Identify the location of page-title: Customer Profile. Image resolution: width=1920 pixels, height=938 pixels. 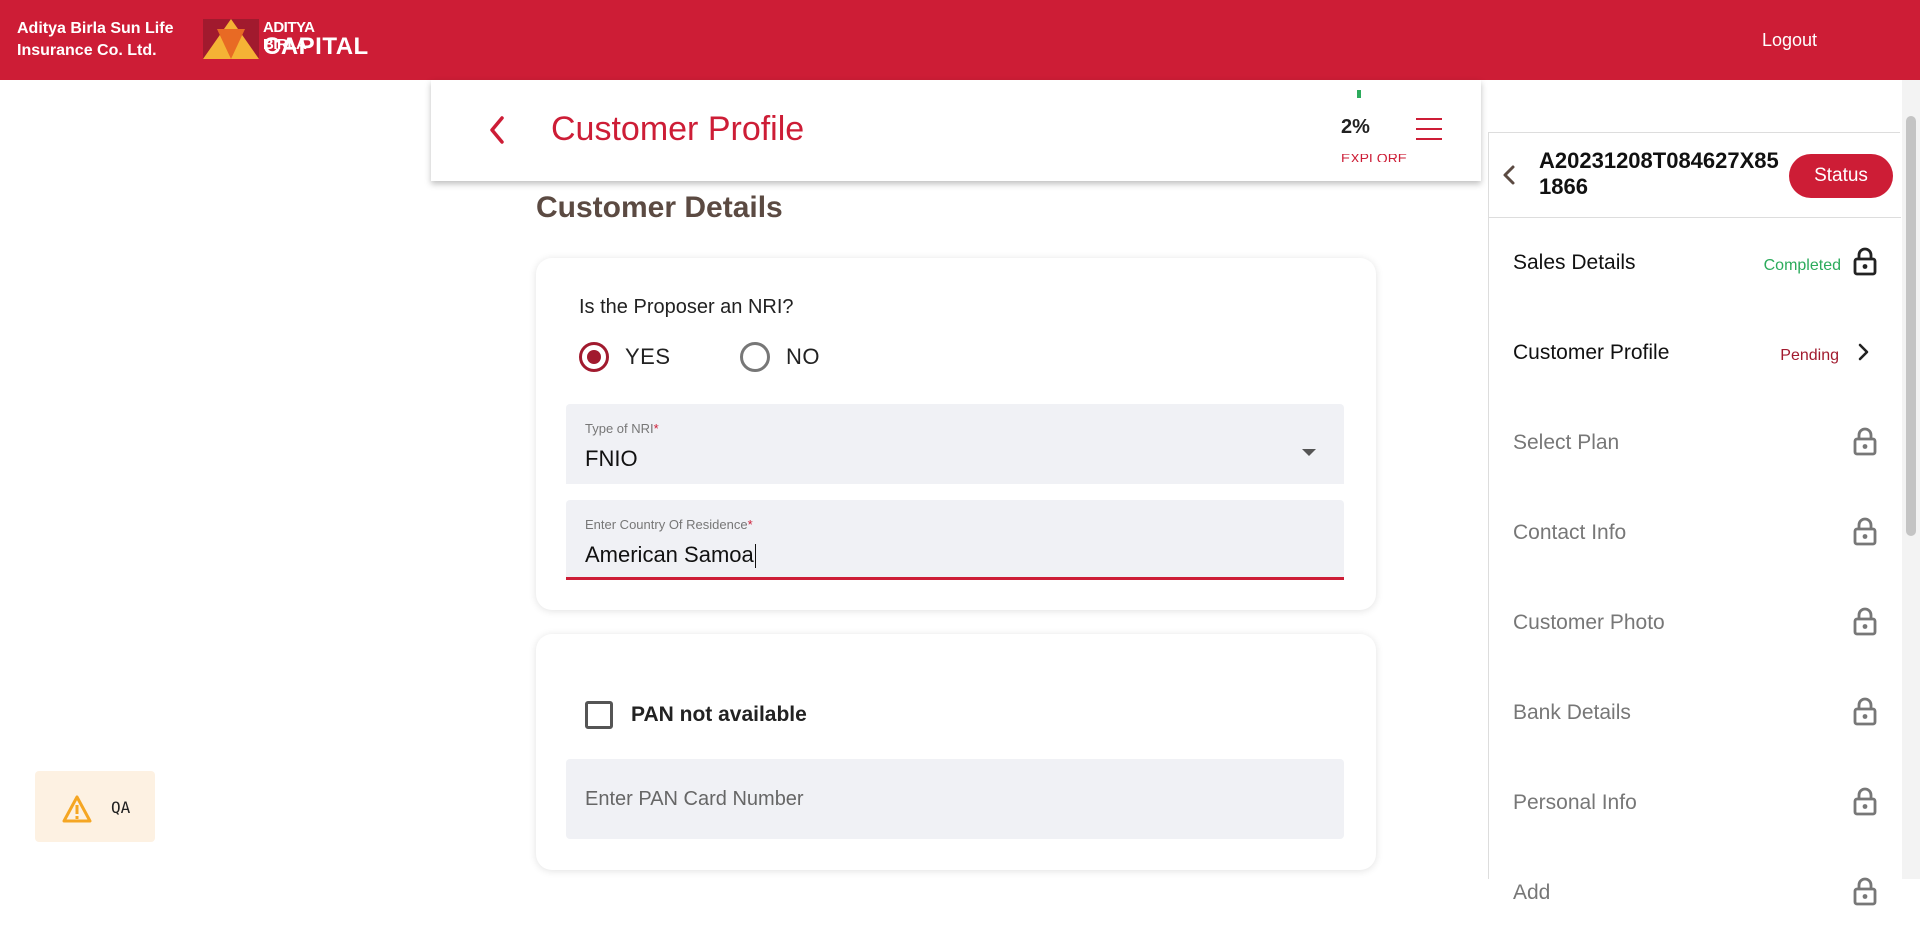
(678, 129).